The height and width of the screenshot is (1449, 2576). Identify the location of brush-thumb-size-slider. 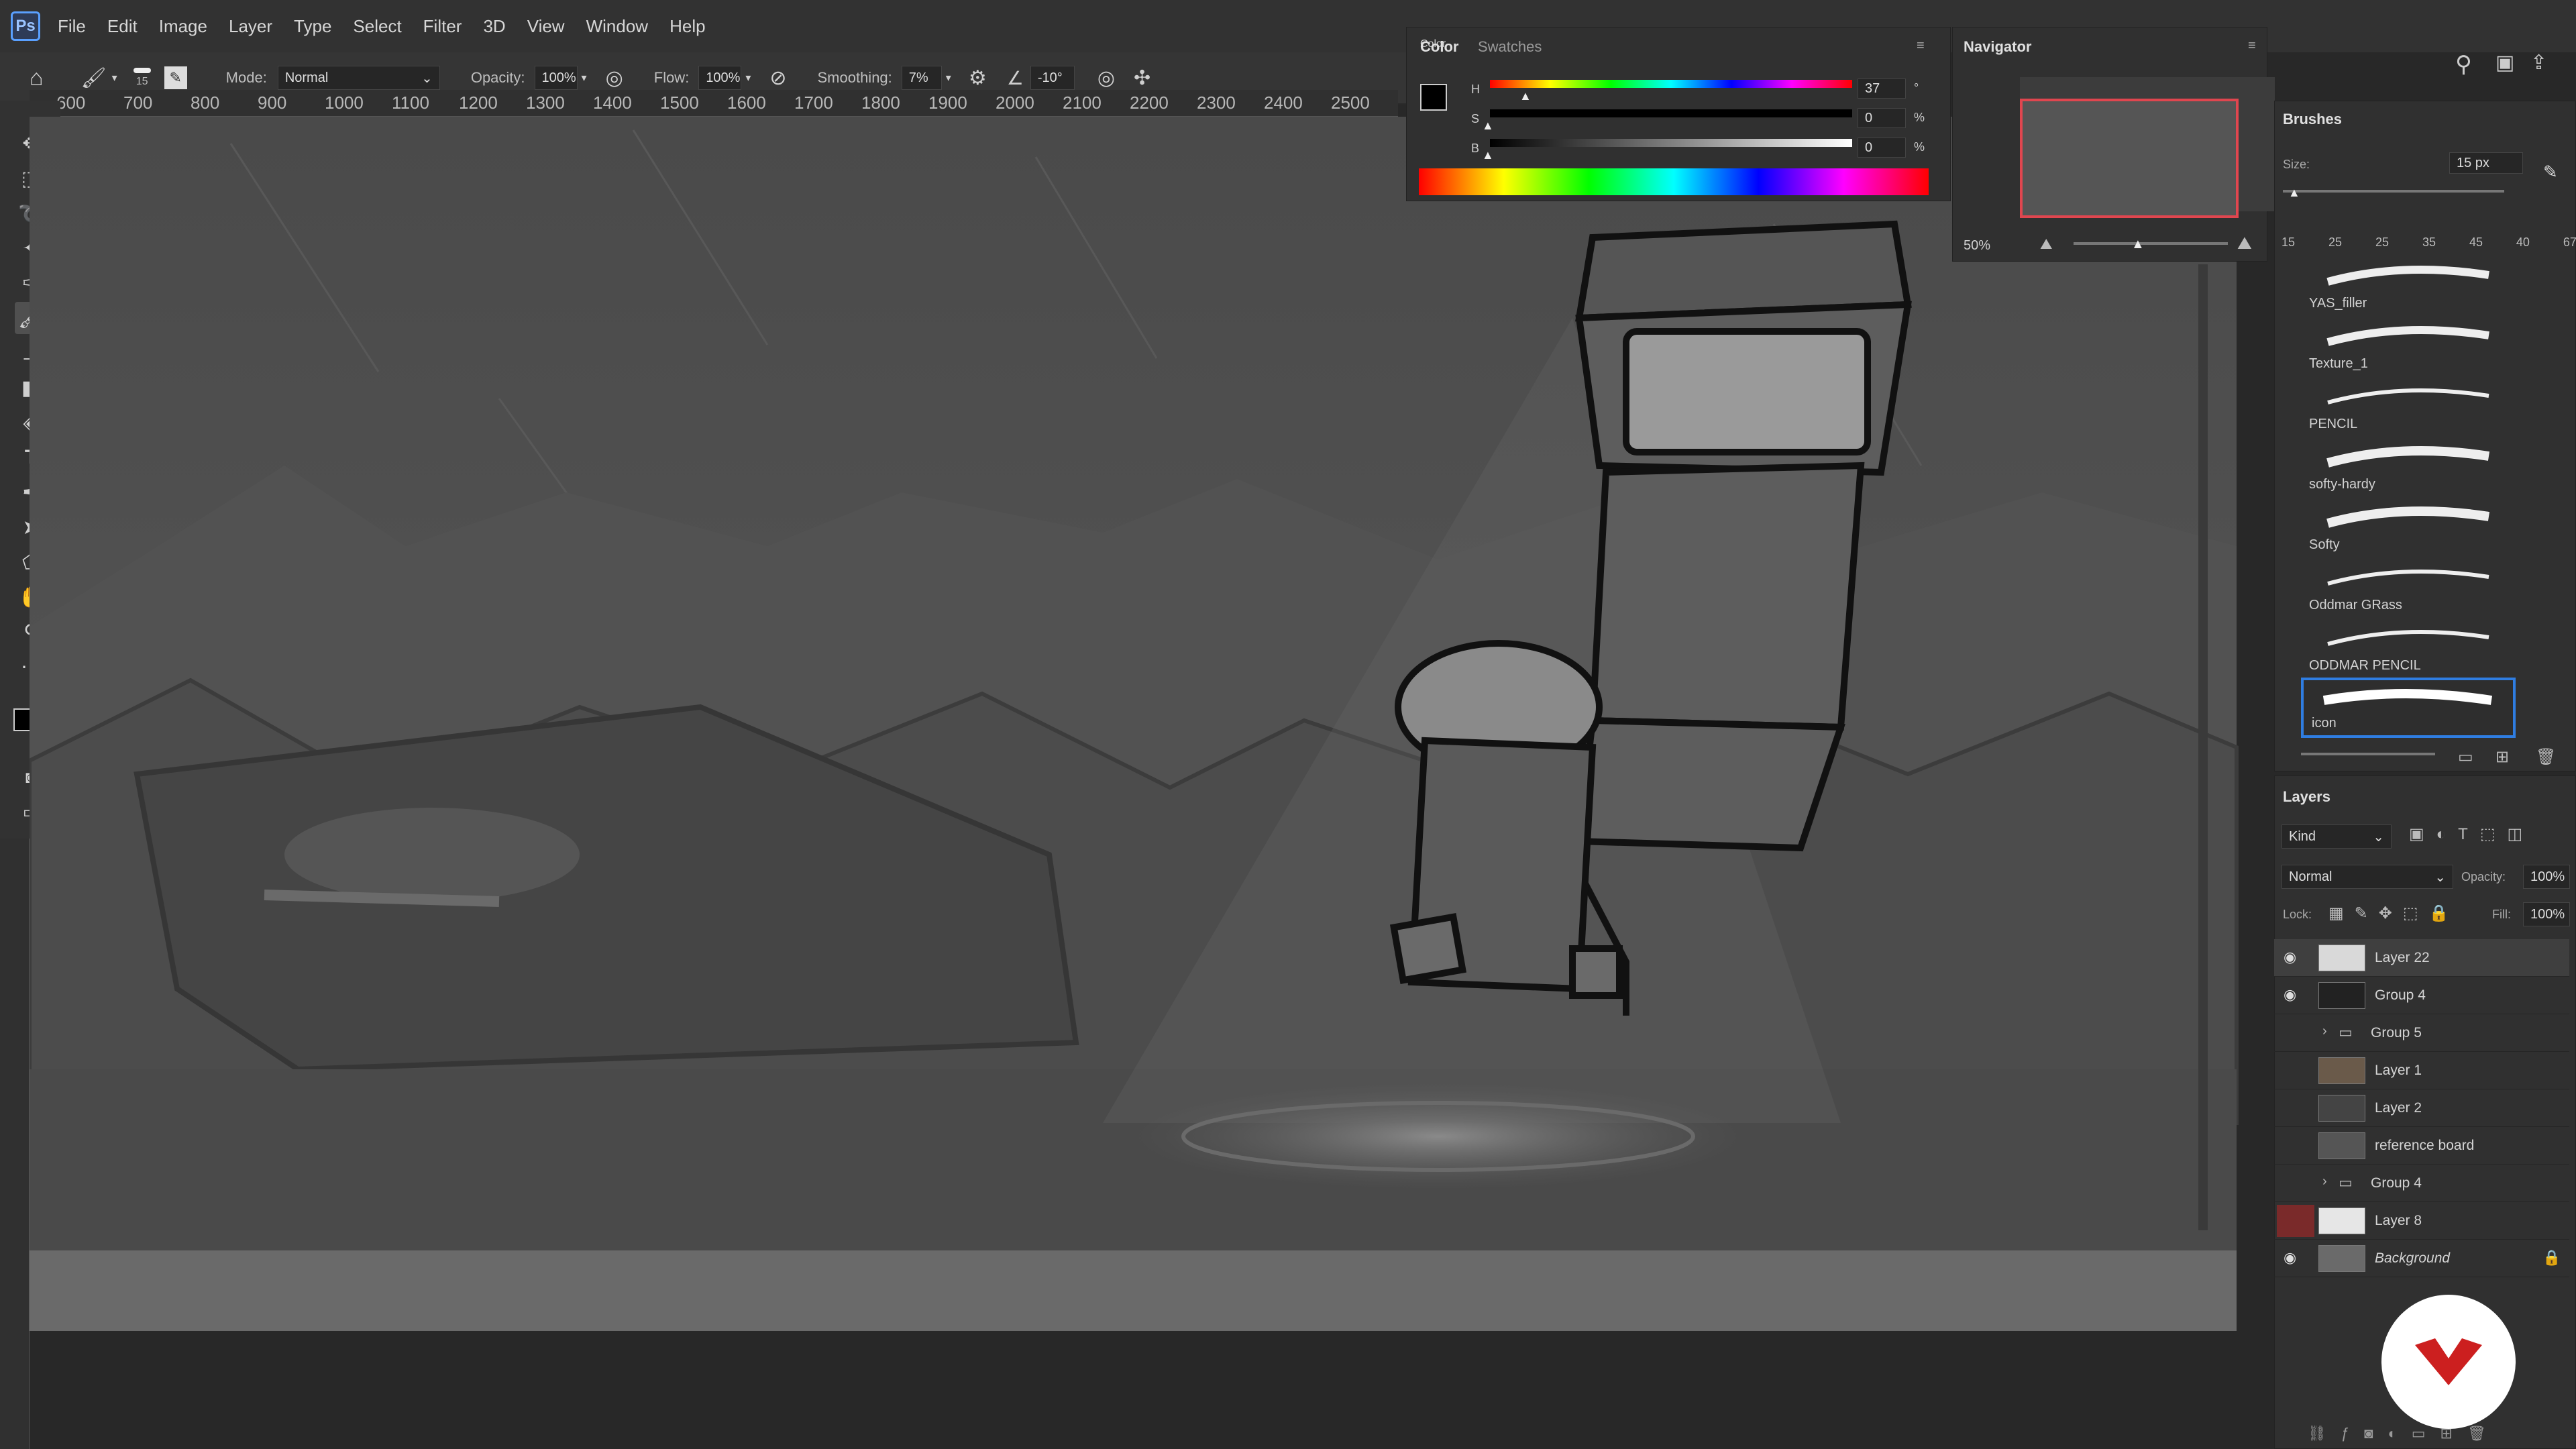
(2368, 754).